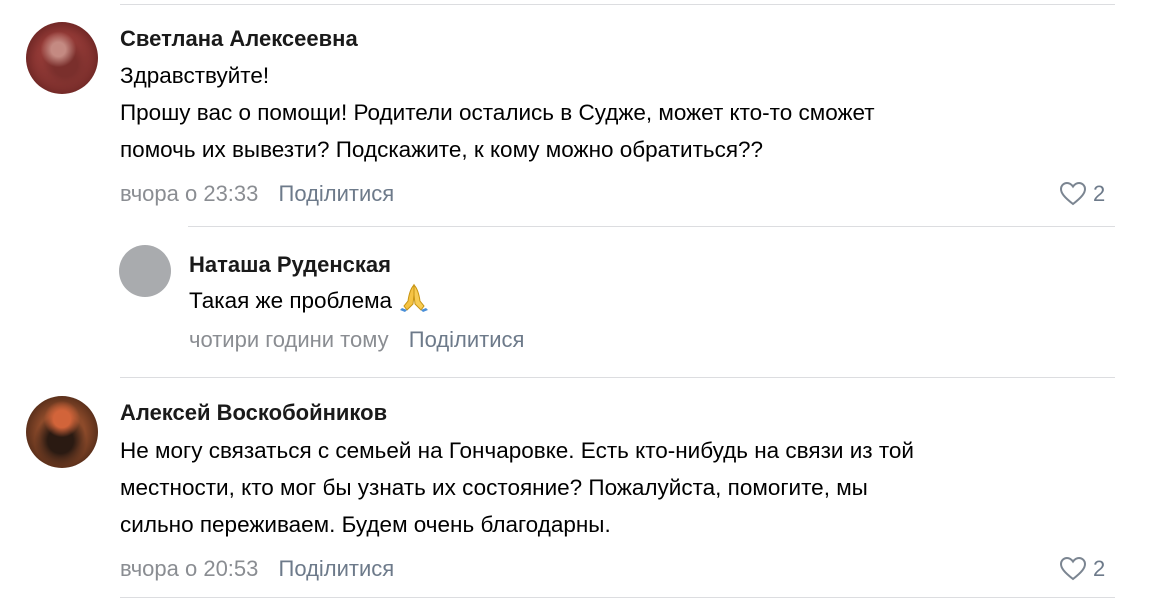 The width and height of the screenshot is (1151, 600). Describe the element at coordinates (189, 568) in the screenshot. I see `comment-timestamp: вчора о 20:53` at that location.